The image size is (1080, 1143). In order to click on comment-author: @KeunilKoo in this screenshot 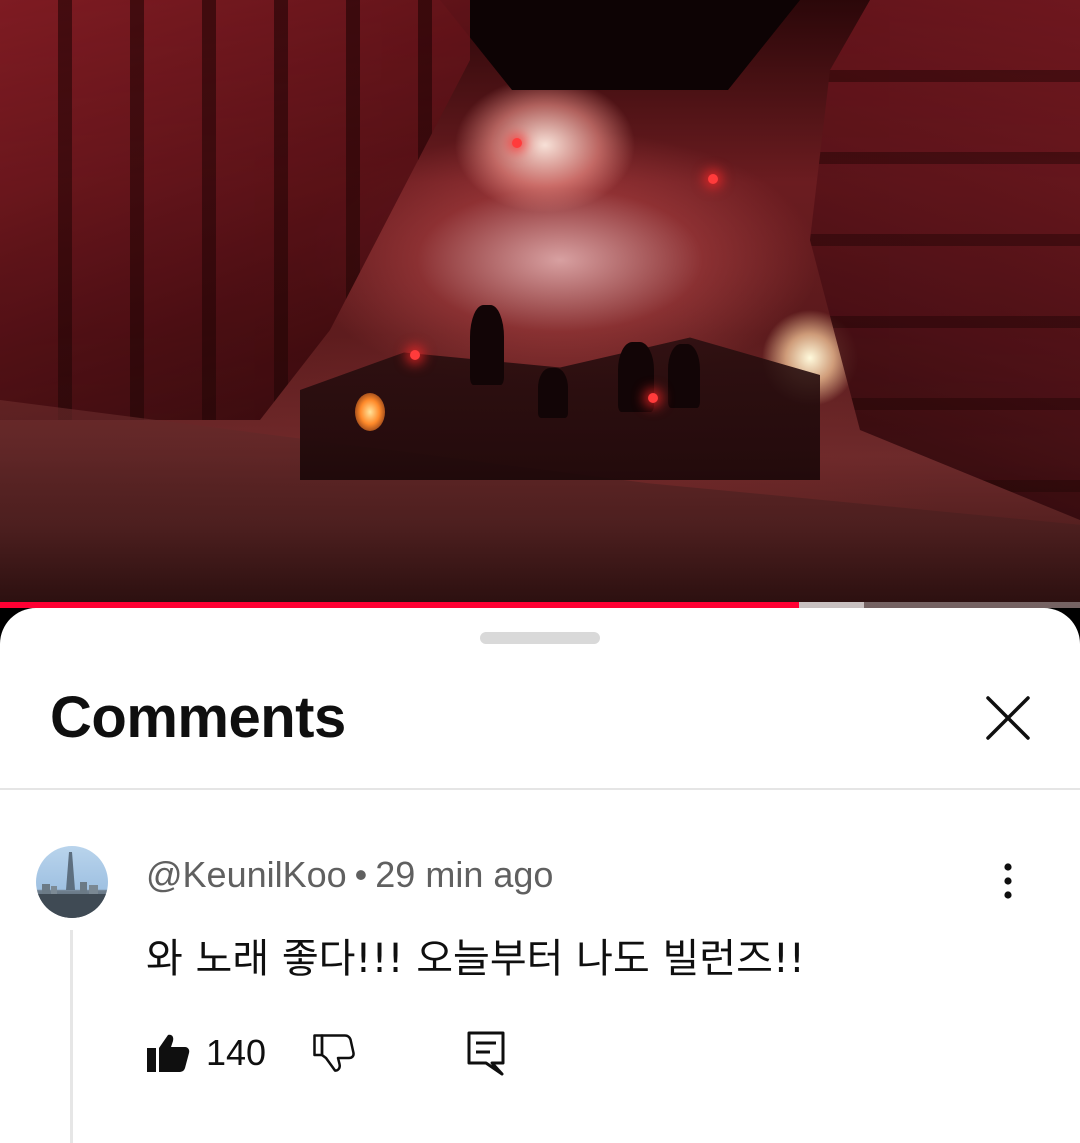, I will do `click(246, 874)`.